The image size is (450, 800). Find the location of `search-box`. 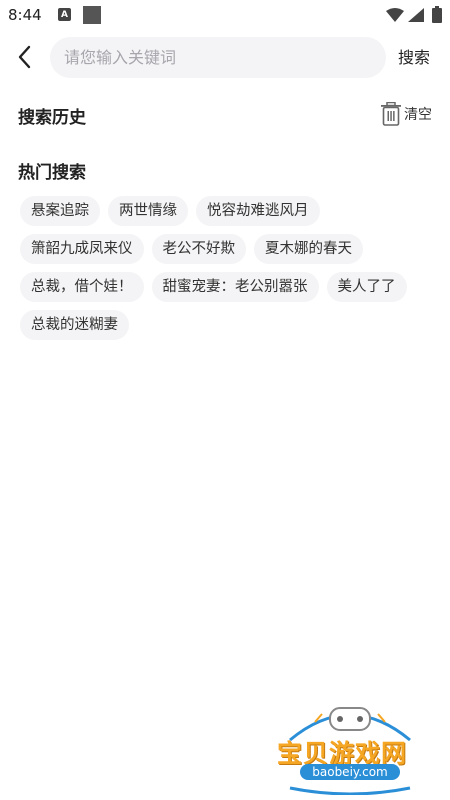

search-box is located at coordinates (218, 57).